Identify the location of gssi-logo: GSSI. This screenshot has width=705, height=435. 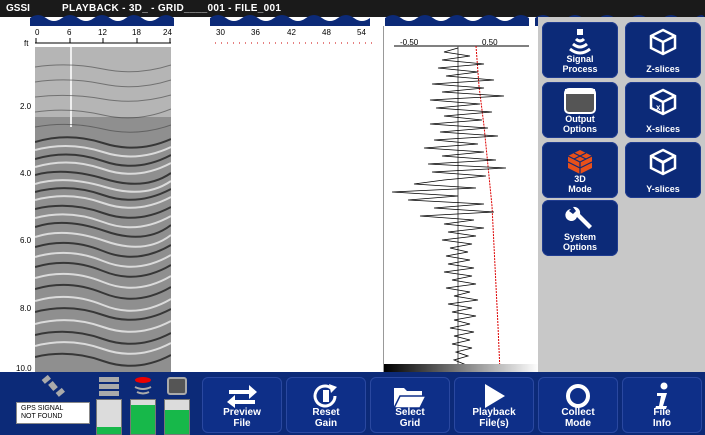
(18, 8).